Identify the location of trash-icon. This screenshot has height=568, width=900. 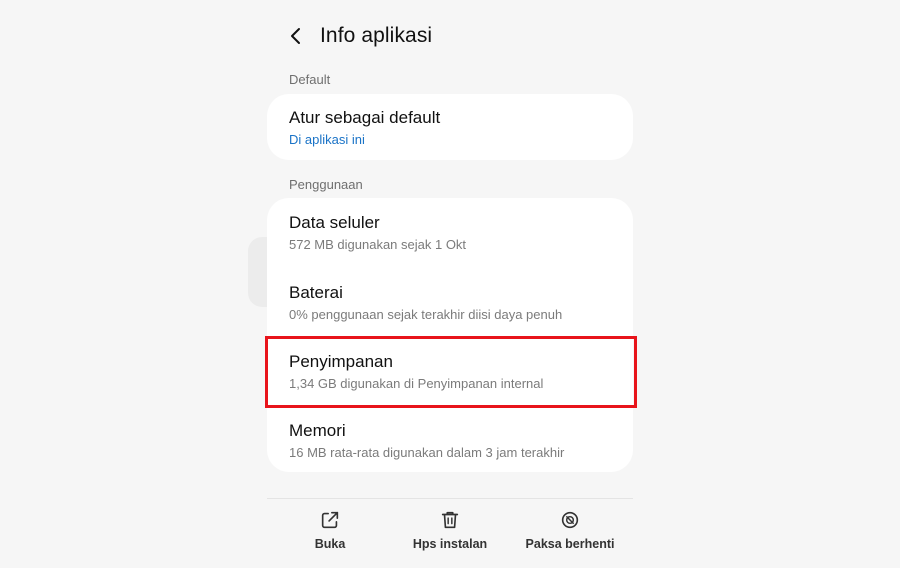
(450, 520).